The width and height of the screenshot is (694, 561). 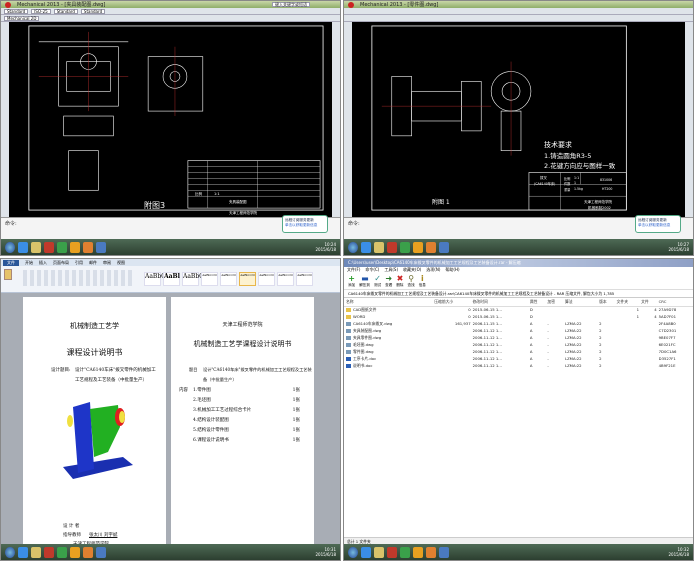 What do you see at coordinates (351, 4) in the screenshot?
I see `app-menu-icon` at bounding box center [351, 4].